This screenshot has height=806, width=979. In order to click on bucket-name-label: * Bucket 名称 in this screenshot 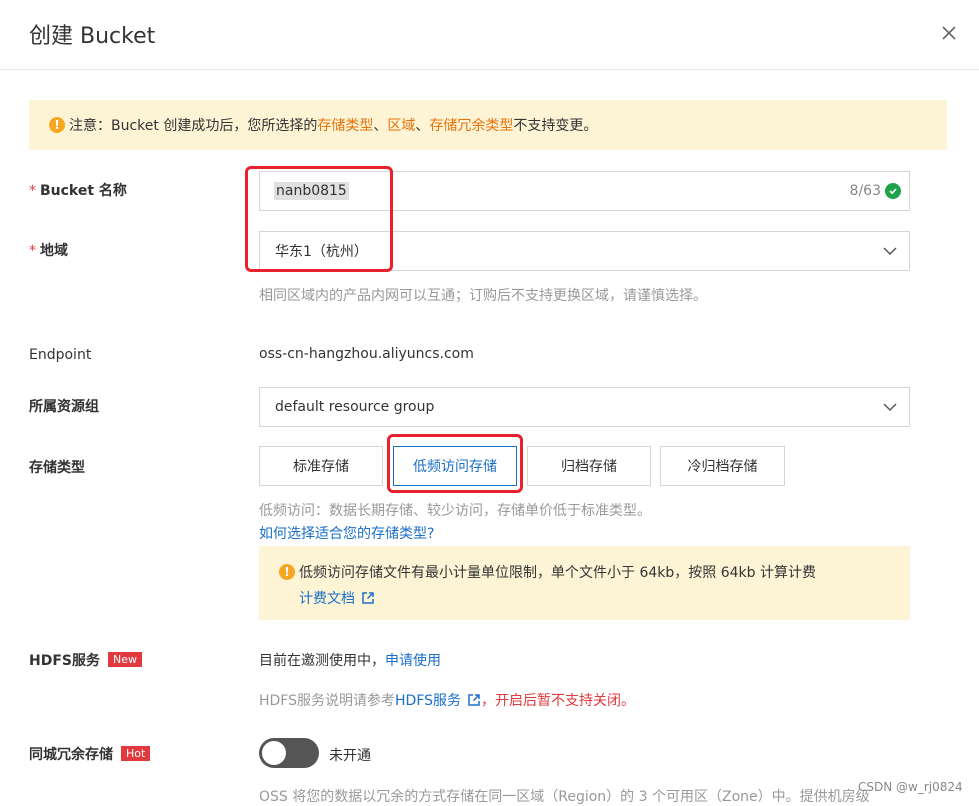, I will do `click(78, 190)`.